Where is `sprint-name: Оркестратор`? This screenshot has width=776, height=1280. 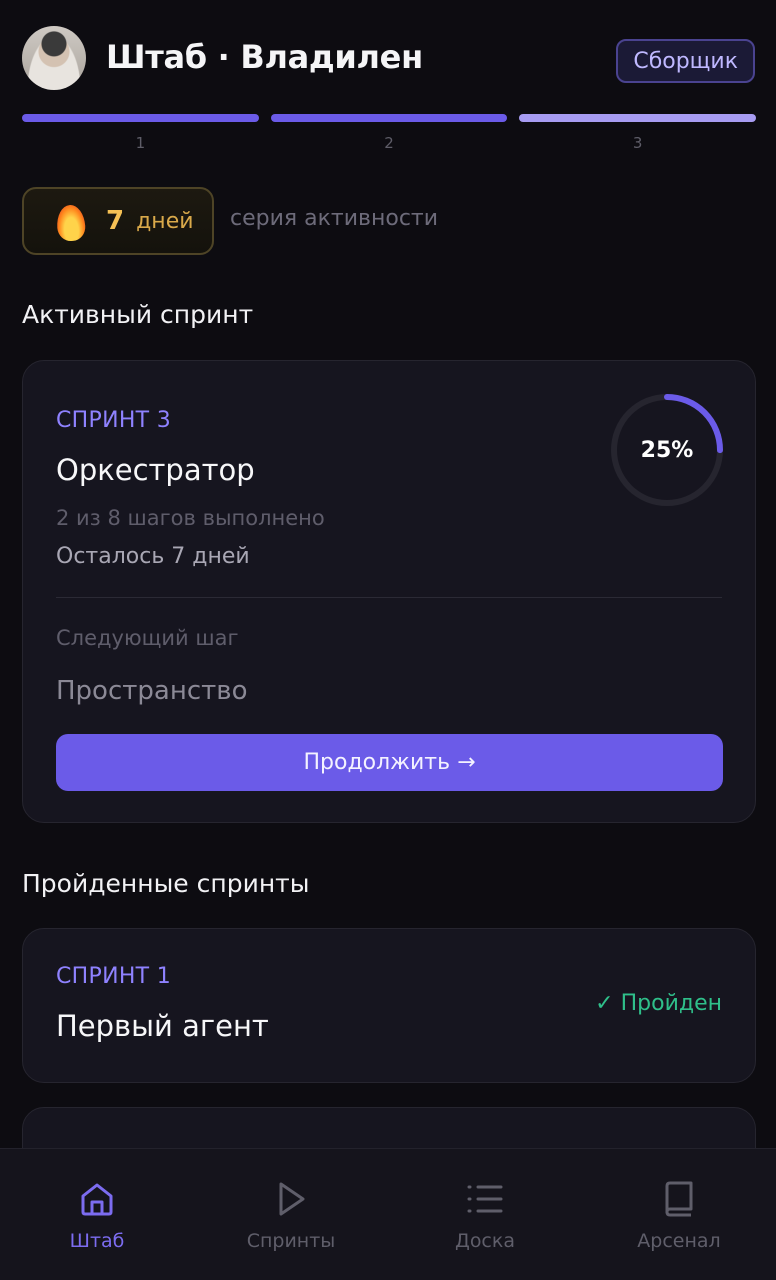
sprint-name: Оркестратор is located at coordinates (155, 470).